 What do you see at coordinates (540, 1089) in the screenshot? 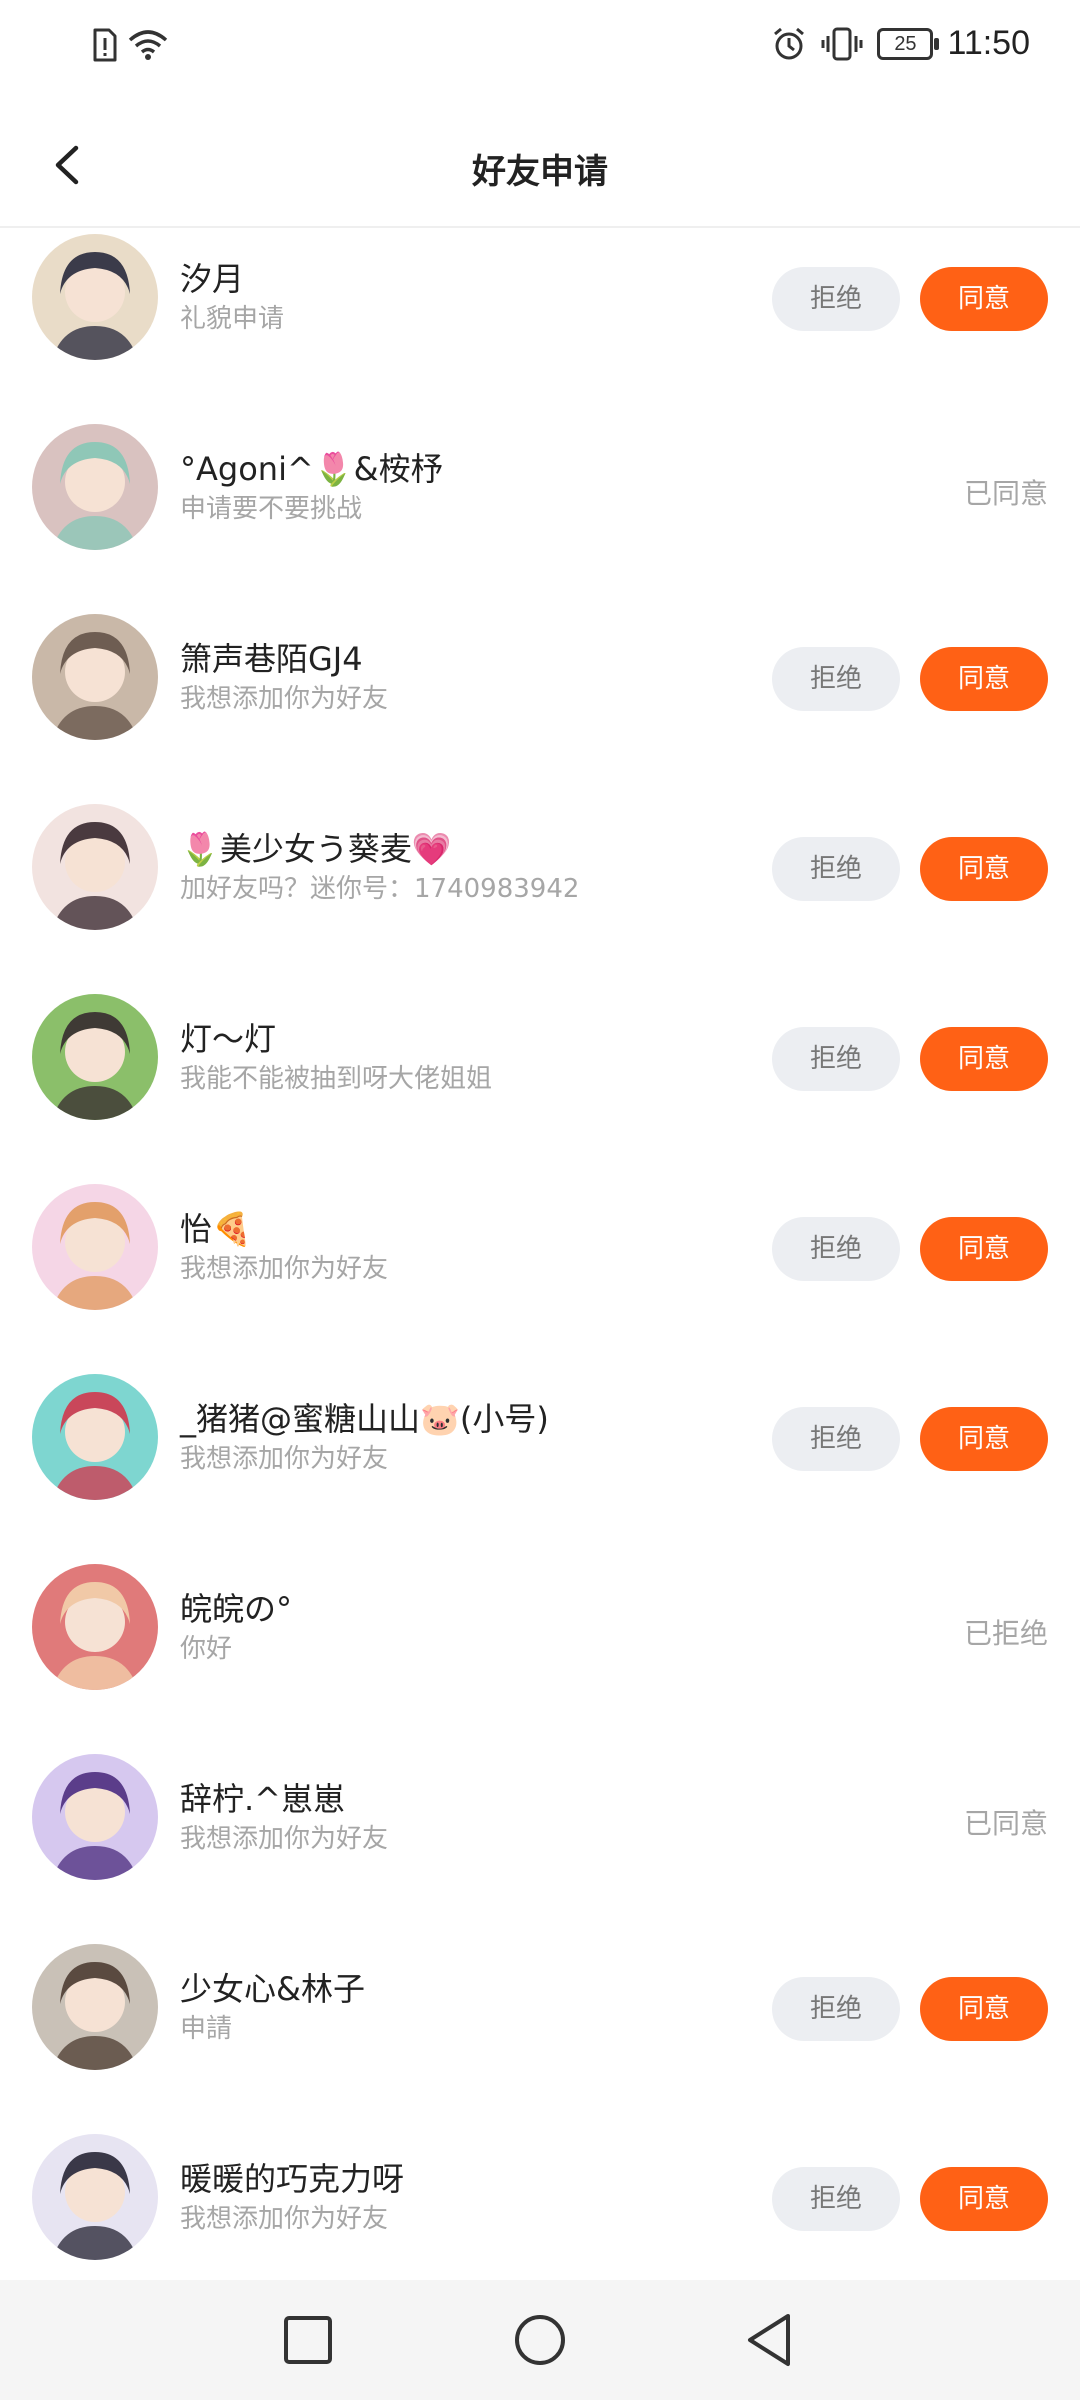
I see `friend-request-row: 灯～灯我能不能被抽到呀大佬姐姐 拒绝 同意` at bounding box center [540, 1089].